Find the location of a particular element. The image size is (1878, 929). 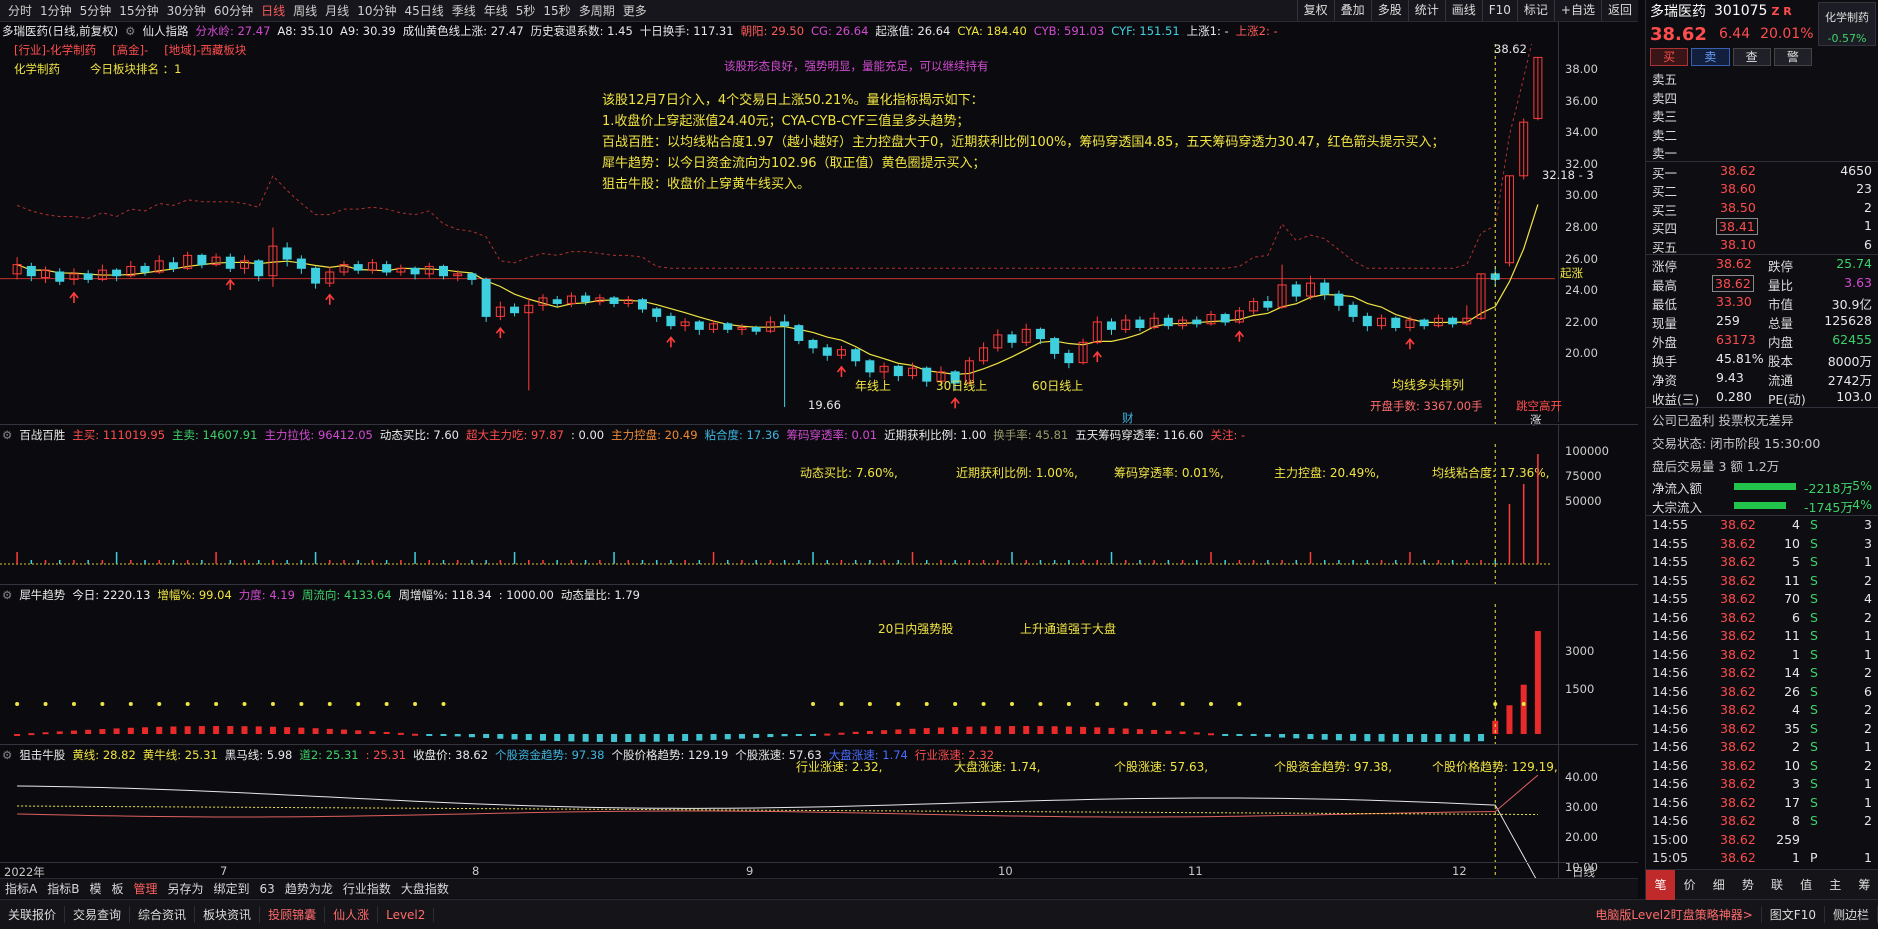

tool-button-2: 多股 is located at coordinates (1389, 10).